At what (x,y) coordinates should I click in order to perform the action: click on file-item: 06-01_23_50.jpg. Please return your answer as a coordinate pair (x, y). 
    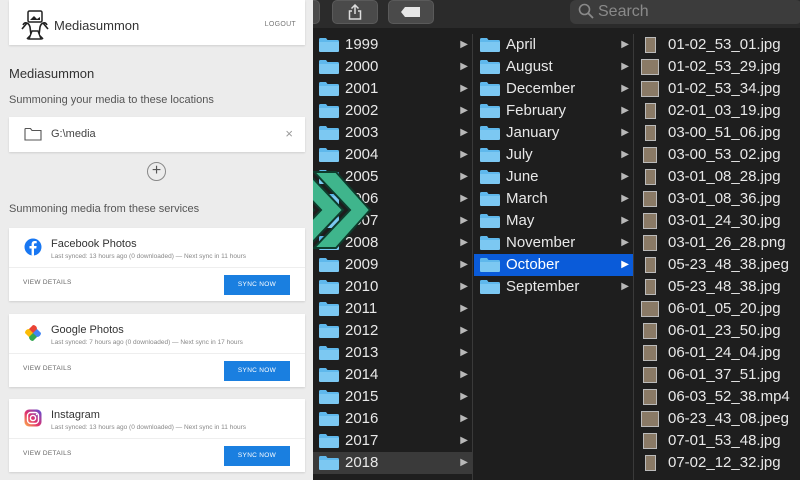
    Looking at the image, I should click on (717, 331).